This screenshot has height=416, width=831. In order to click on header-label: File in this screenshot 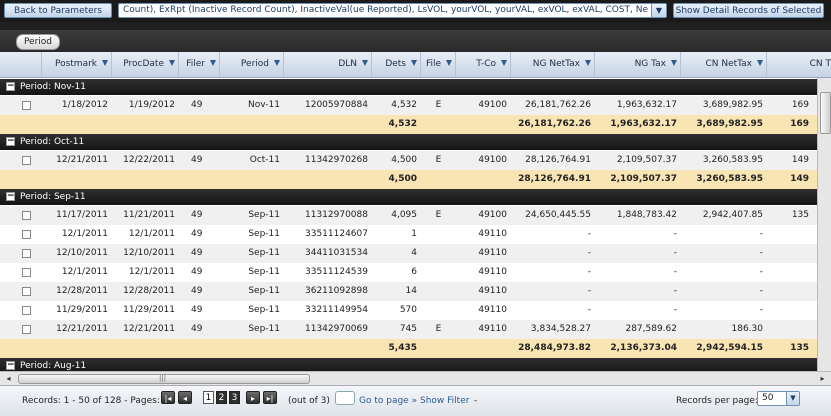, I will do `click(433, 64)`.